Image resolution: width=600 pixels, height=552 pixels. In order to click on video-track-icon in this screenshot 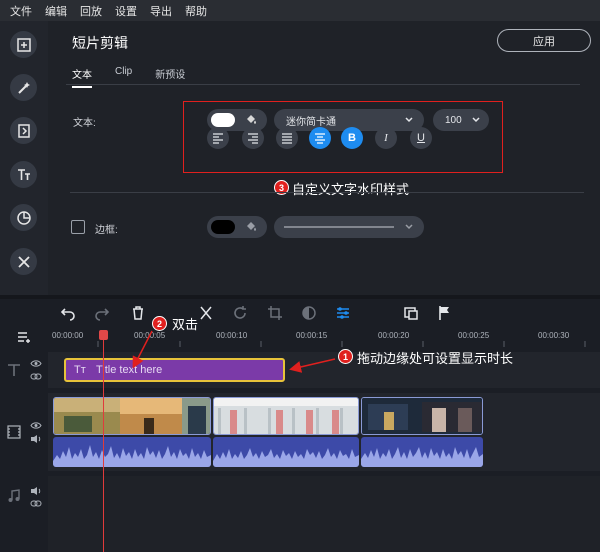, I will do `click(14, 432)`.